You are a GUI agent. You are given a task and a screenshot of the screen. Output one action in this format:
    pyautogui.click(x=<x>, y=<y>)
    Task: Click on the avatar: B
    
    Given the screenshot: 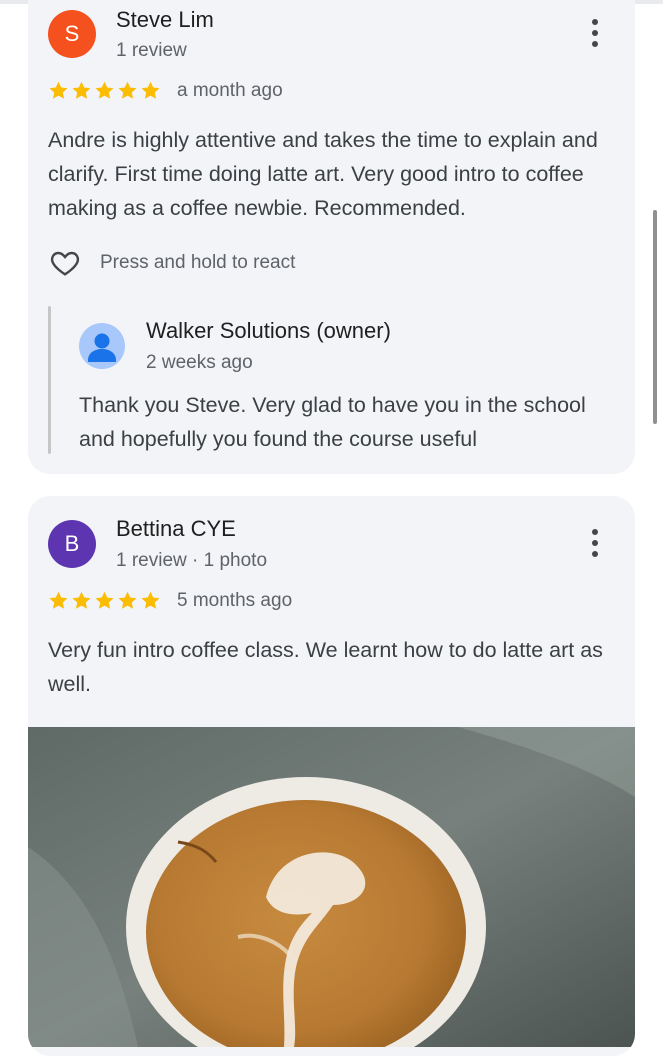 What is the action you would take?
    pyautogui.click(x=72, y=544)
    